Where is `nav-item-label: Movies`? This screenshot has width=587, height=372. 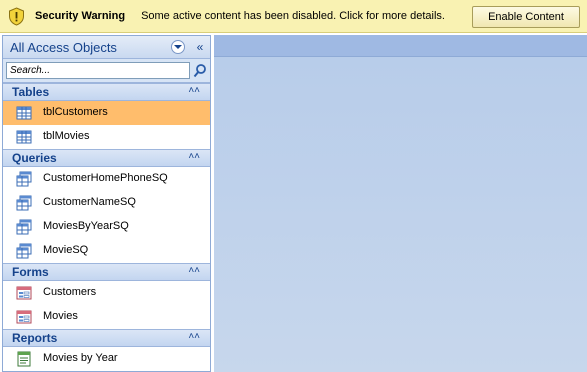
nav-item-label: Movies is located at coordinates (60, 316).